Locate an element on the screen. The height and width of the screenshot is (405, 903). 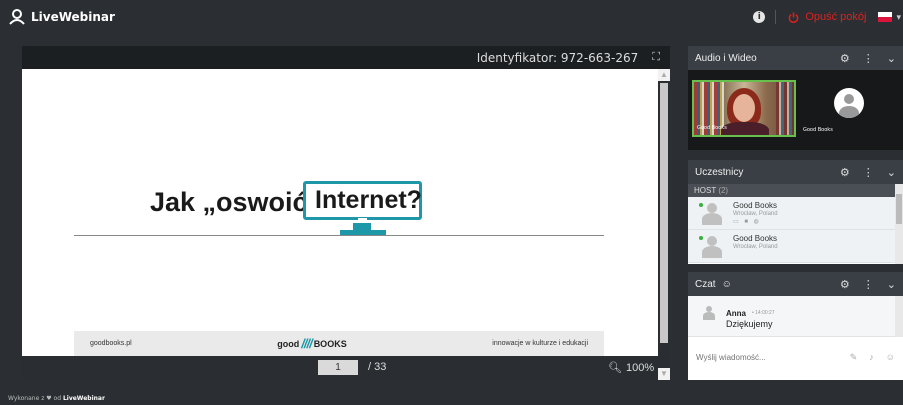
monitor-mark is located at coordinates (362, 219).